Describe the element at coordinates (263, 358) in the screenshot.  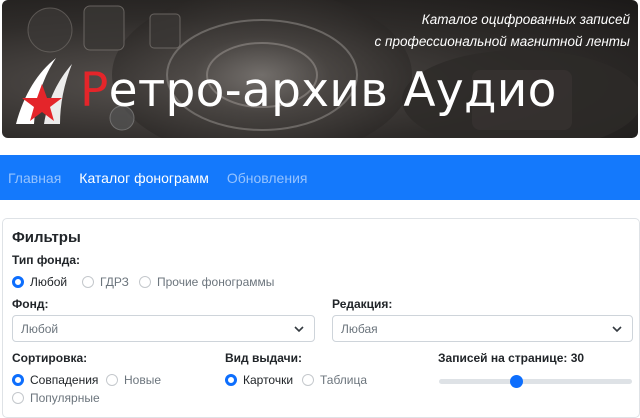
I see `view-mode-label: Вид выдачи:` at that location.